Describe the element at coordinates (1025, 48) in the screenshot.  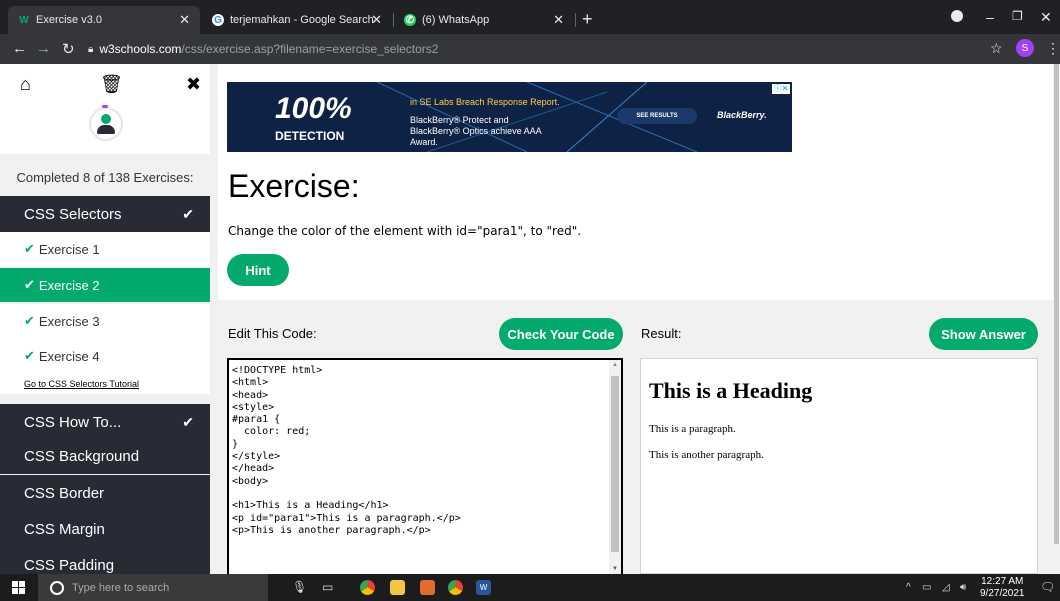
I see `profile-avatar: S` at that location.